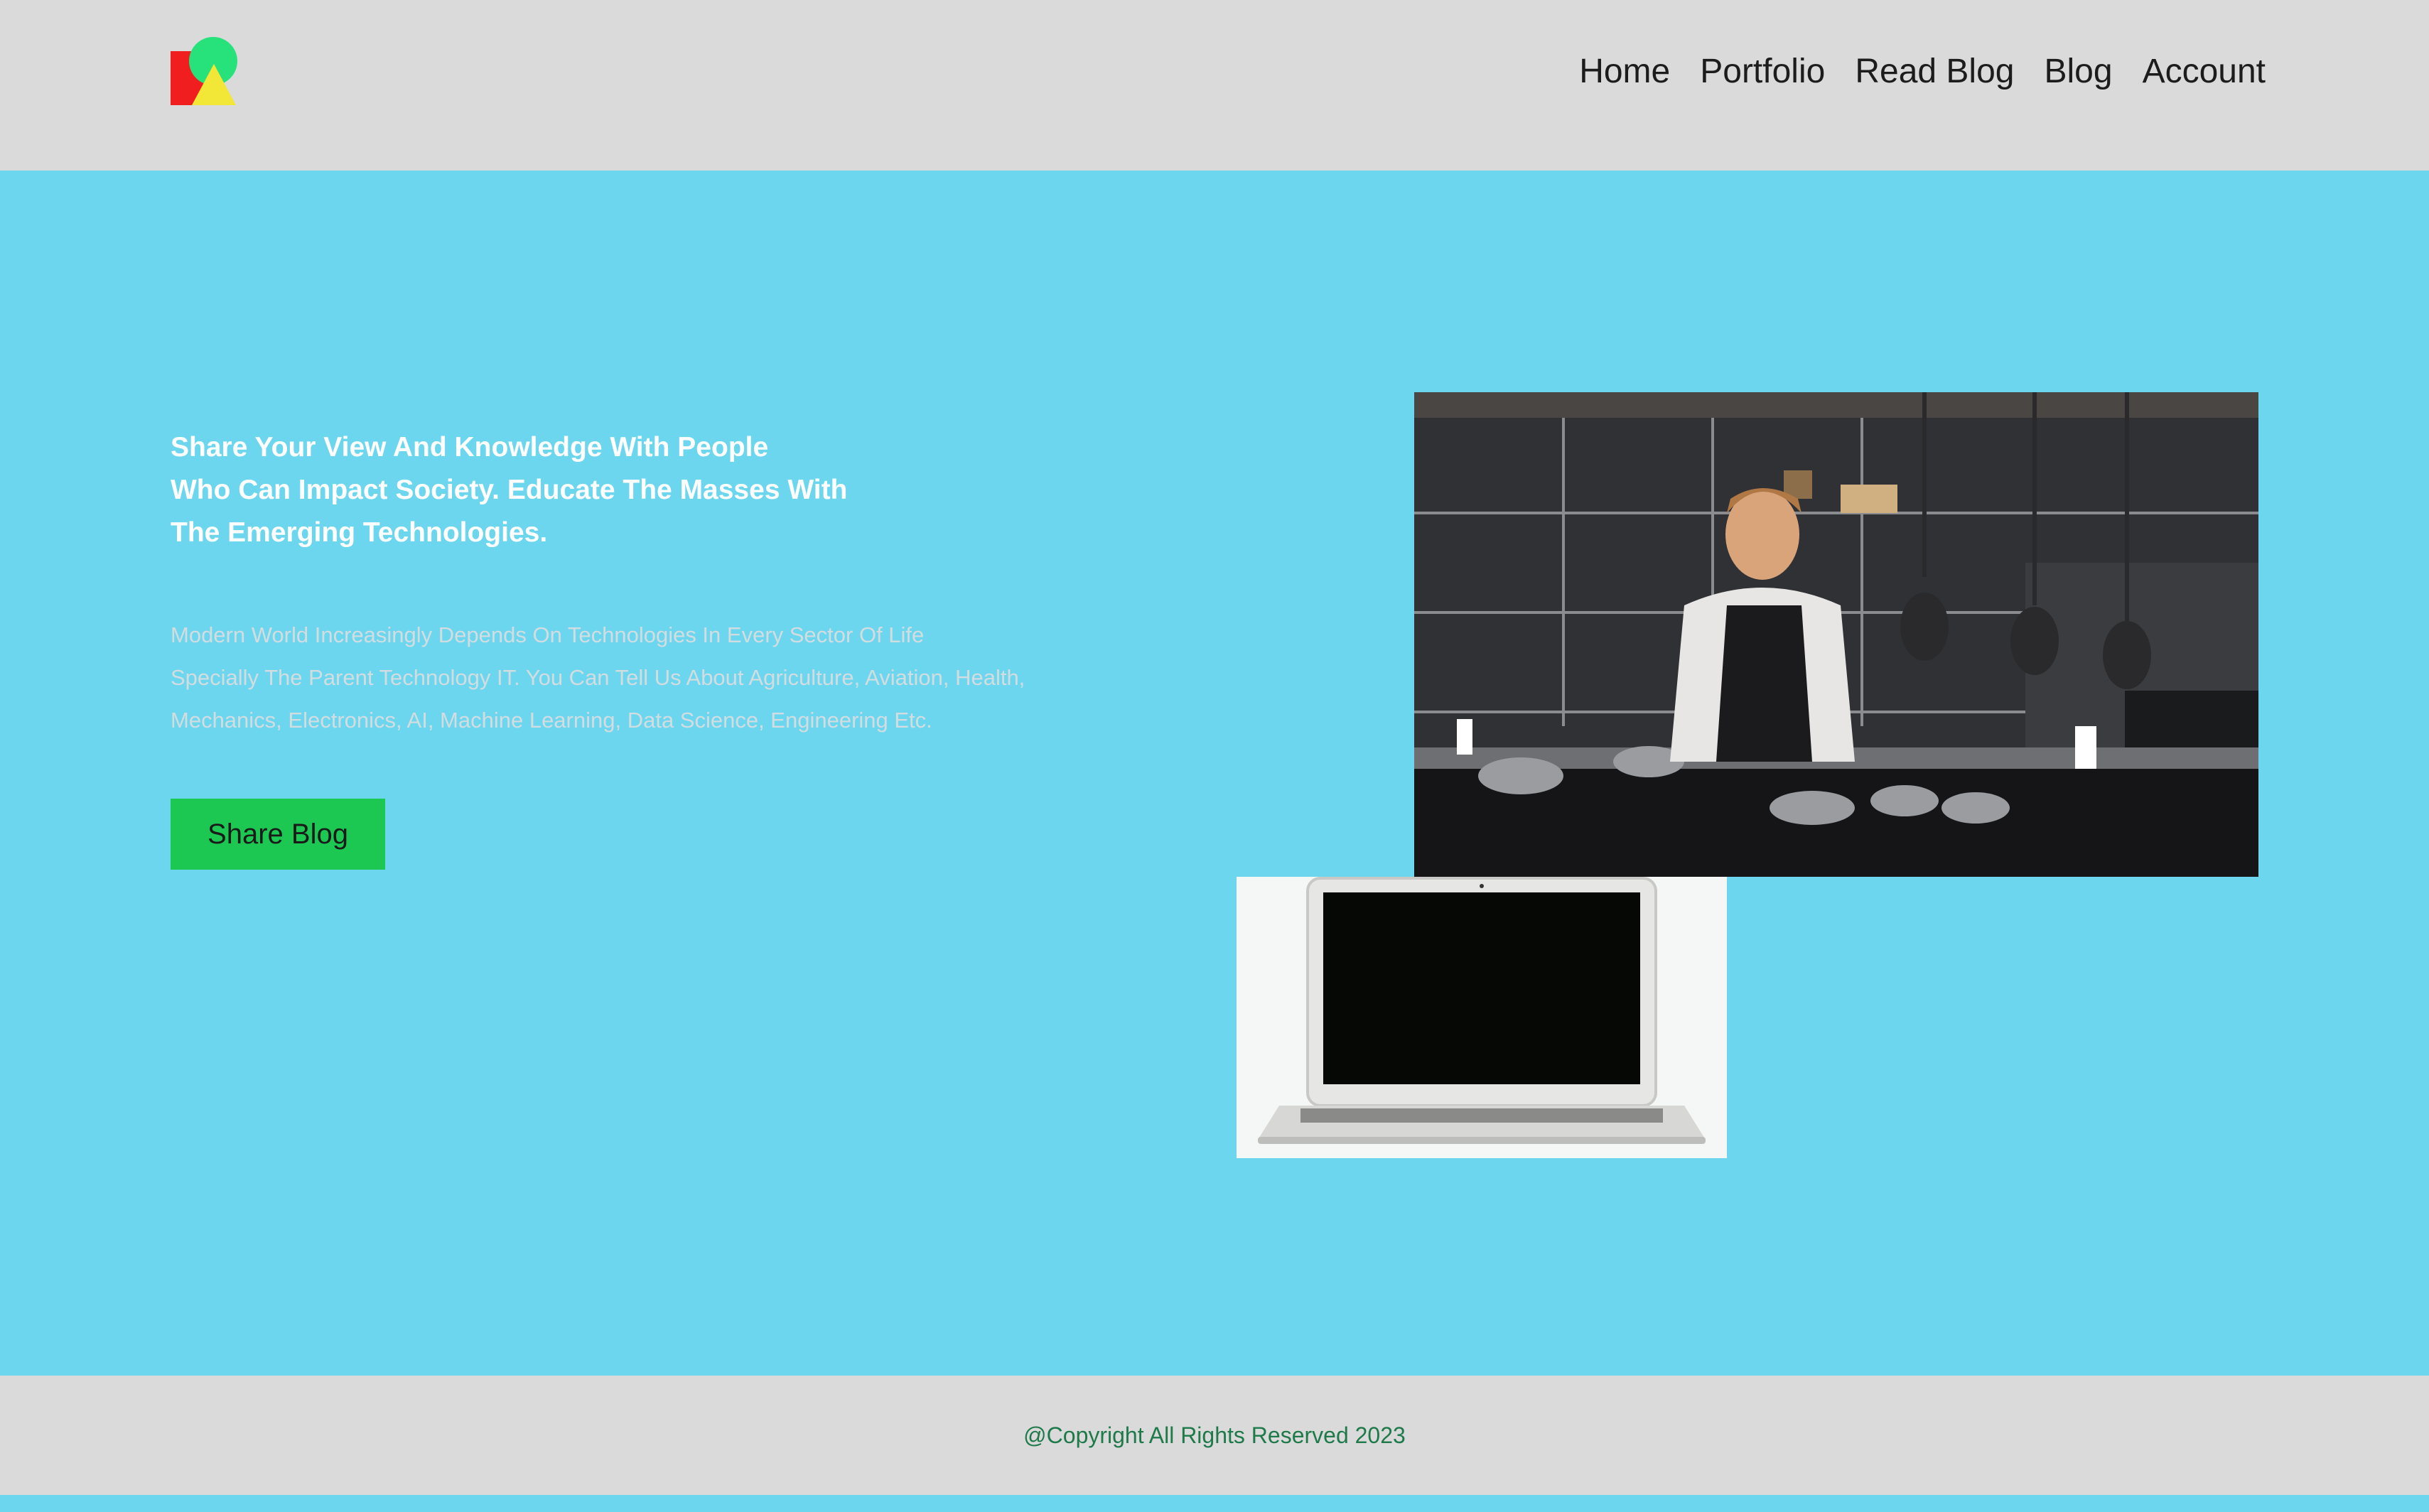 This screenshot has height=1512, width=2429. I want to click on laptop-illustration, so click(1482, 1018).